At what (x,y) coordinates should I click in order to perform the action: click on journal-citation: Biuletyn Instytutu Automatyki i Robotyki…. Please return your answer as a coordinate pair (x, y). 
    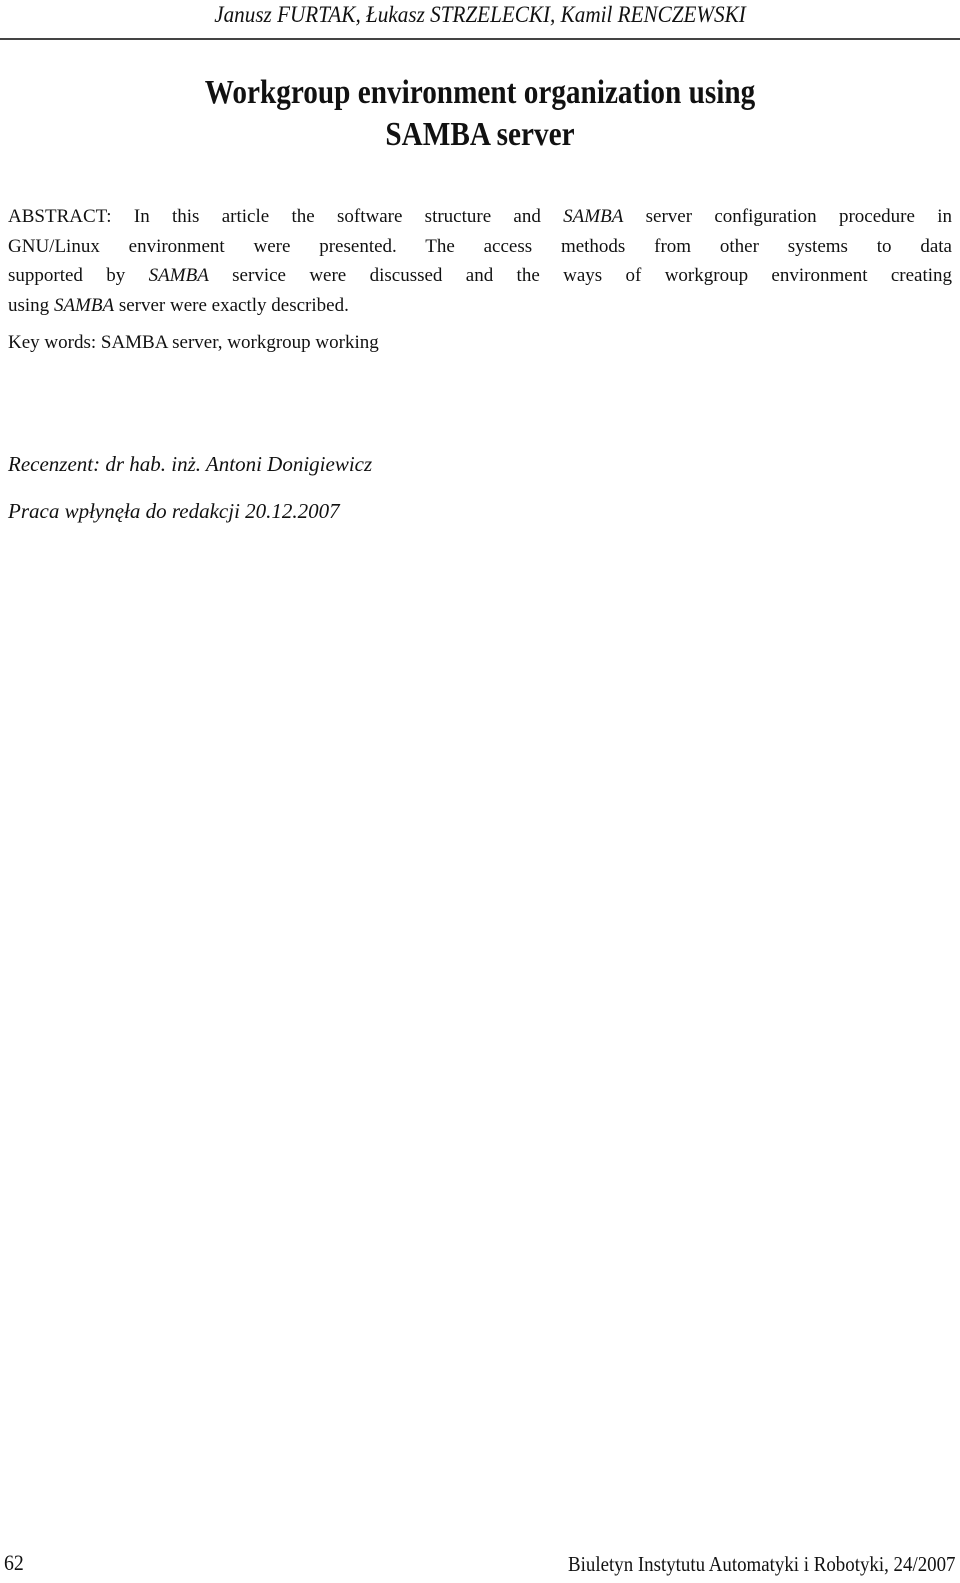
    Looking at the image, I should click on (762, 1564).